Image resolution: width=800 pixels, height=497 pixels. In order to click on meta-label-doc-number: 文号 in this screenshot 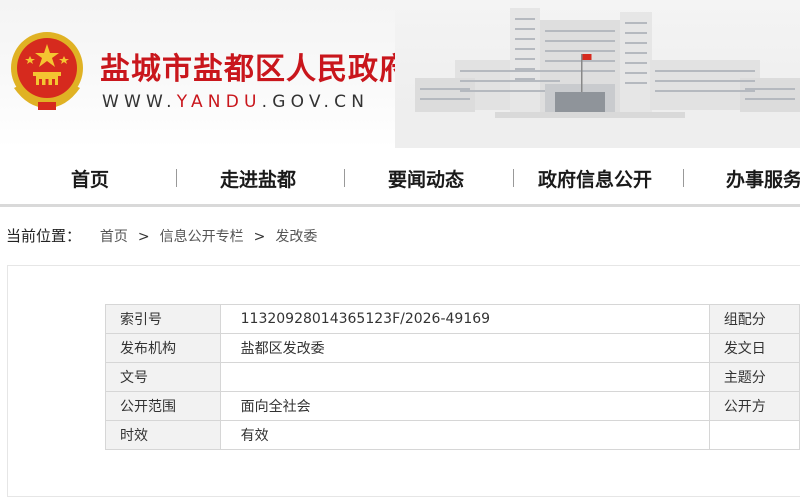, I will do `click(163, 377)`.